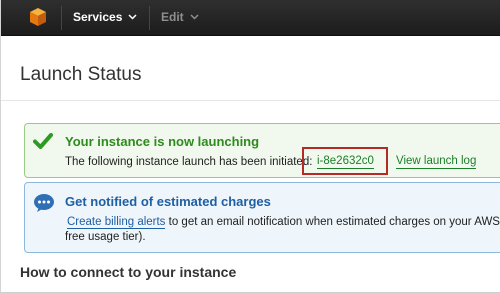 The image size is (500, 293). I want to click on billing-message-line2: free usage tier)., so click(105, 237).